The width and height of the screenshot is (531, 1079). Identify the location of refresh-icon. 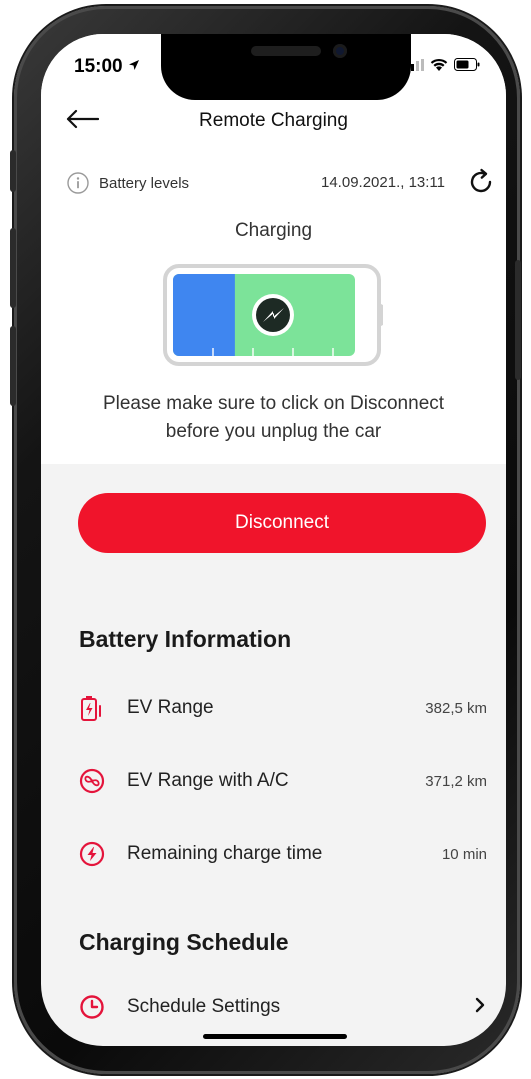
(481, 180).